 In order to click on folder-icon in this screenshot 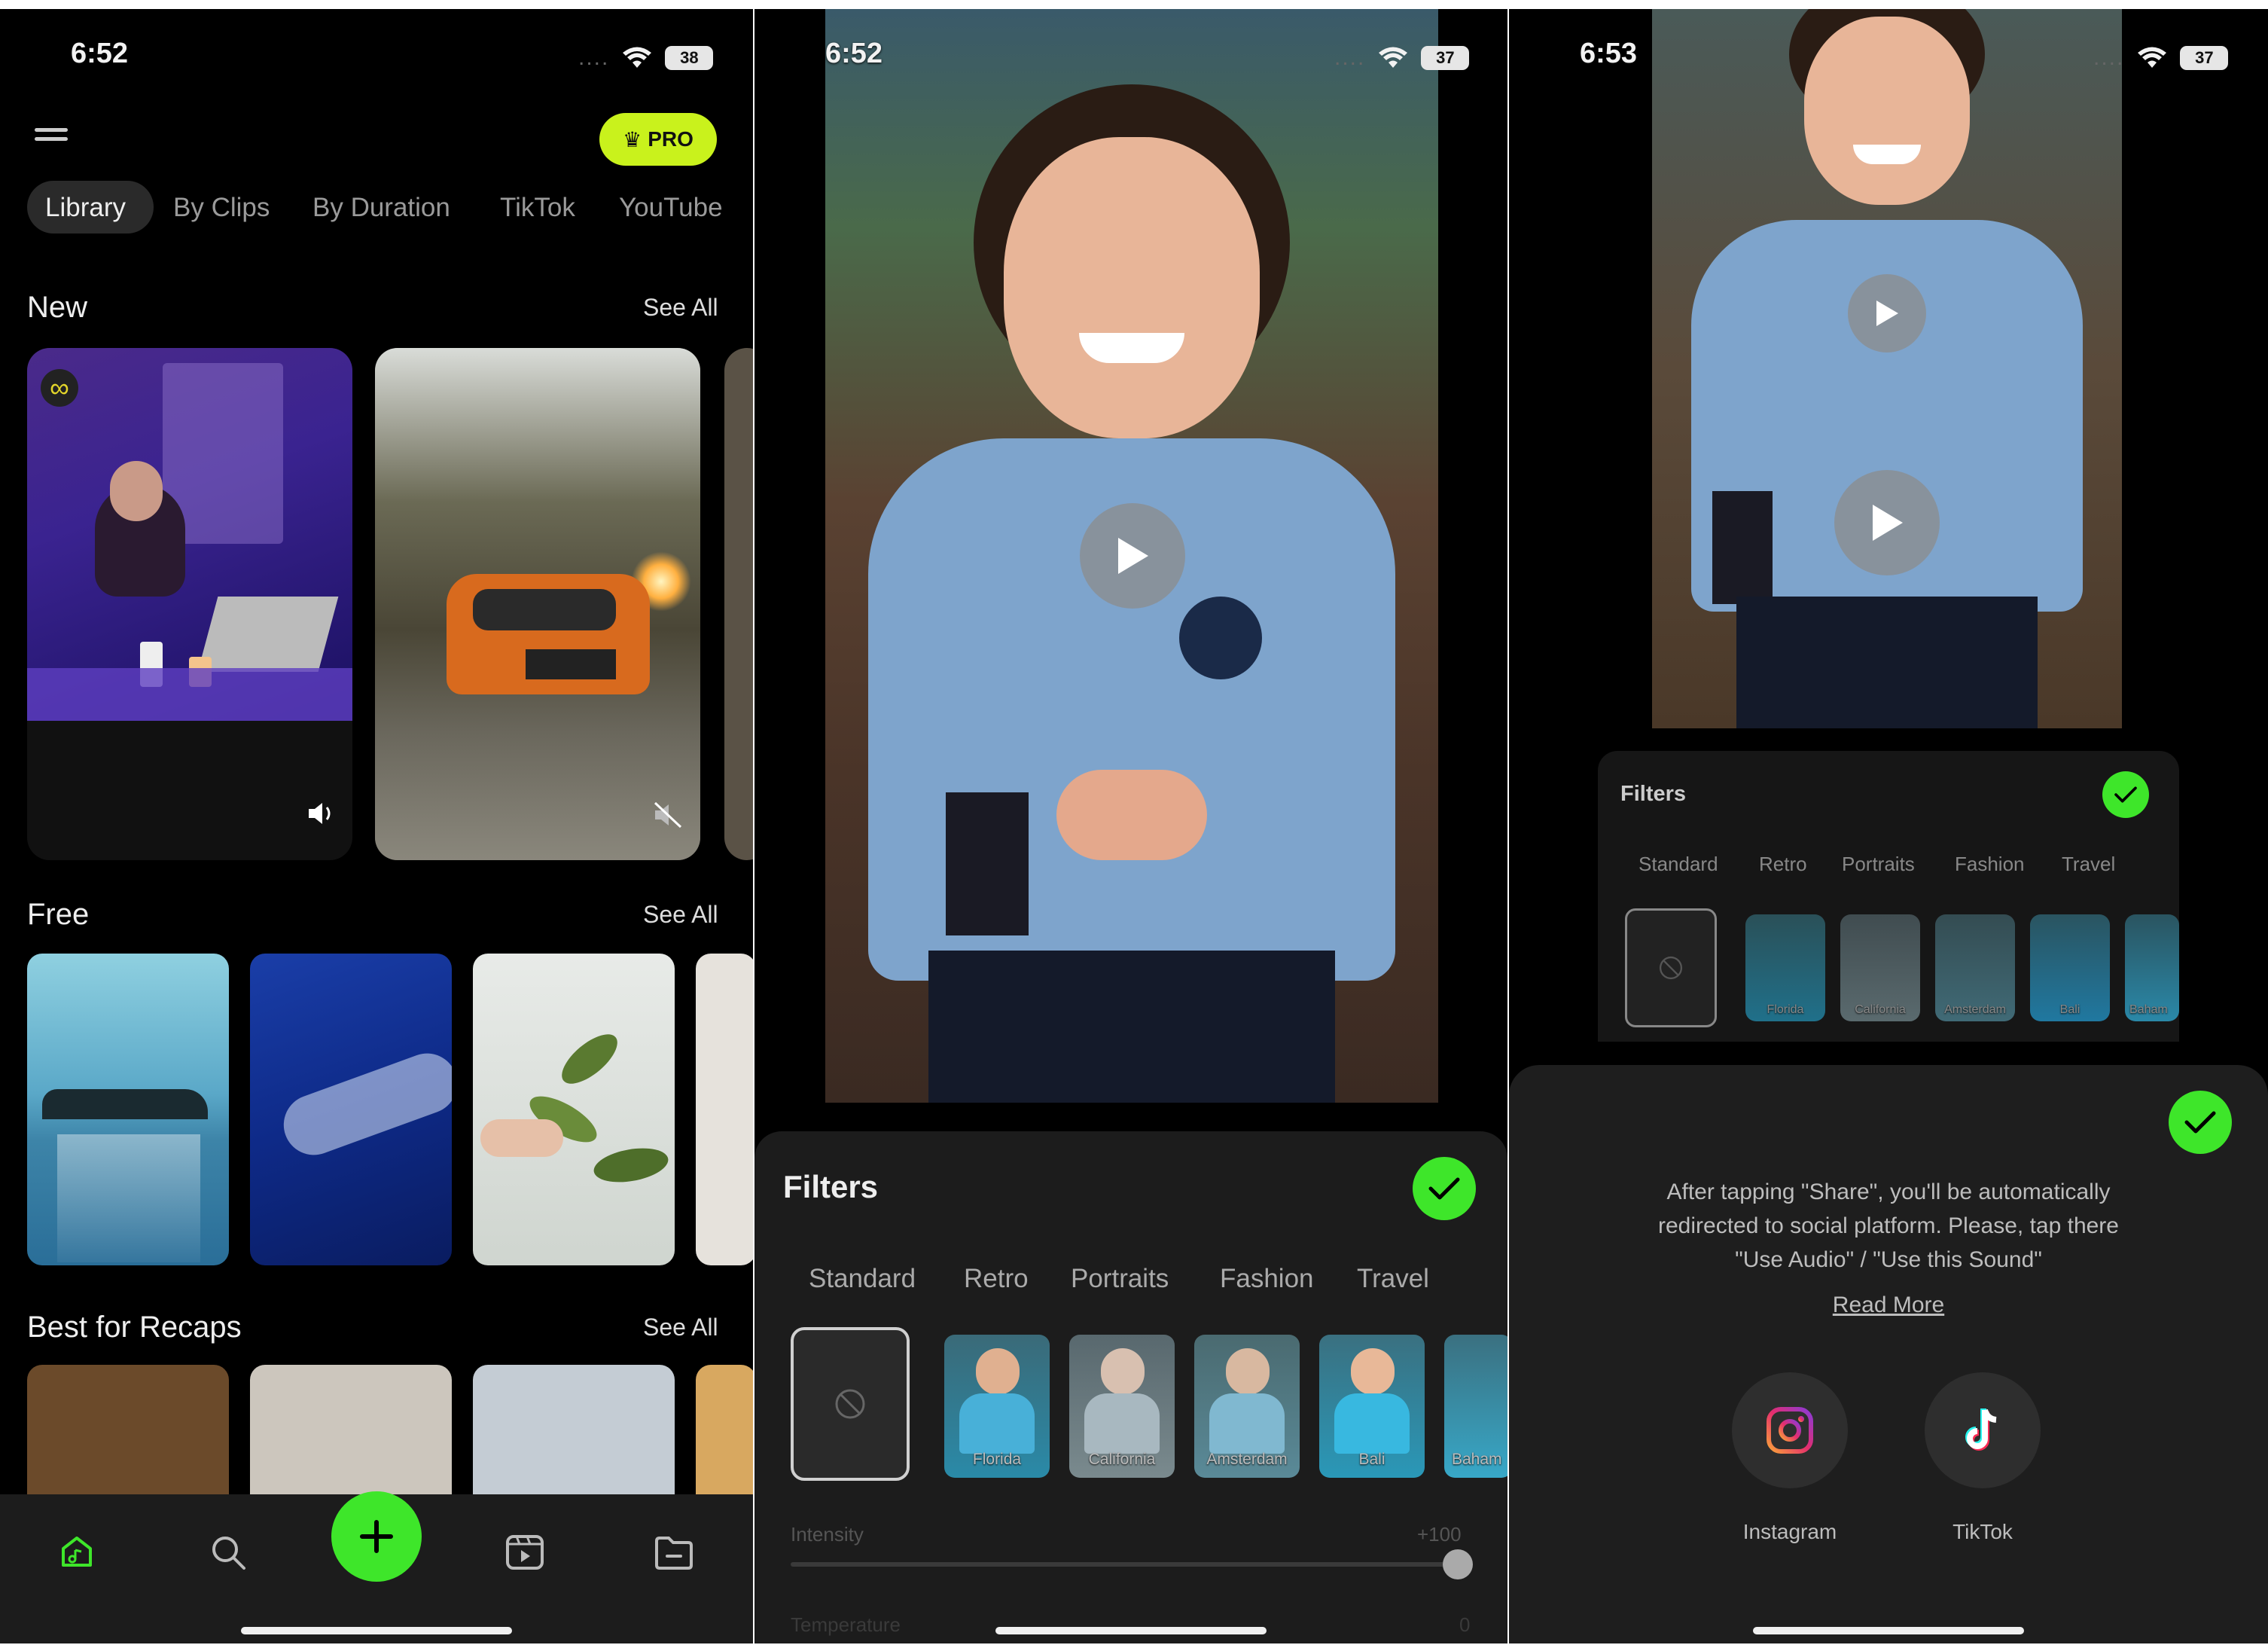, I will do `click(674, 1553)`.